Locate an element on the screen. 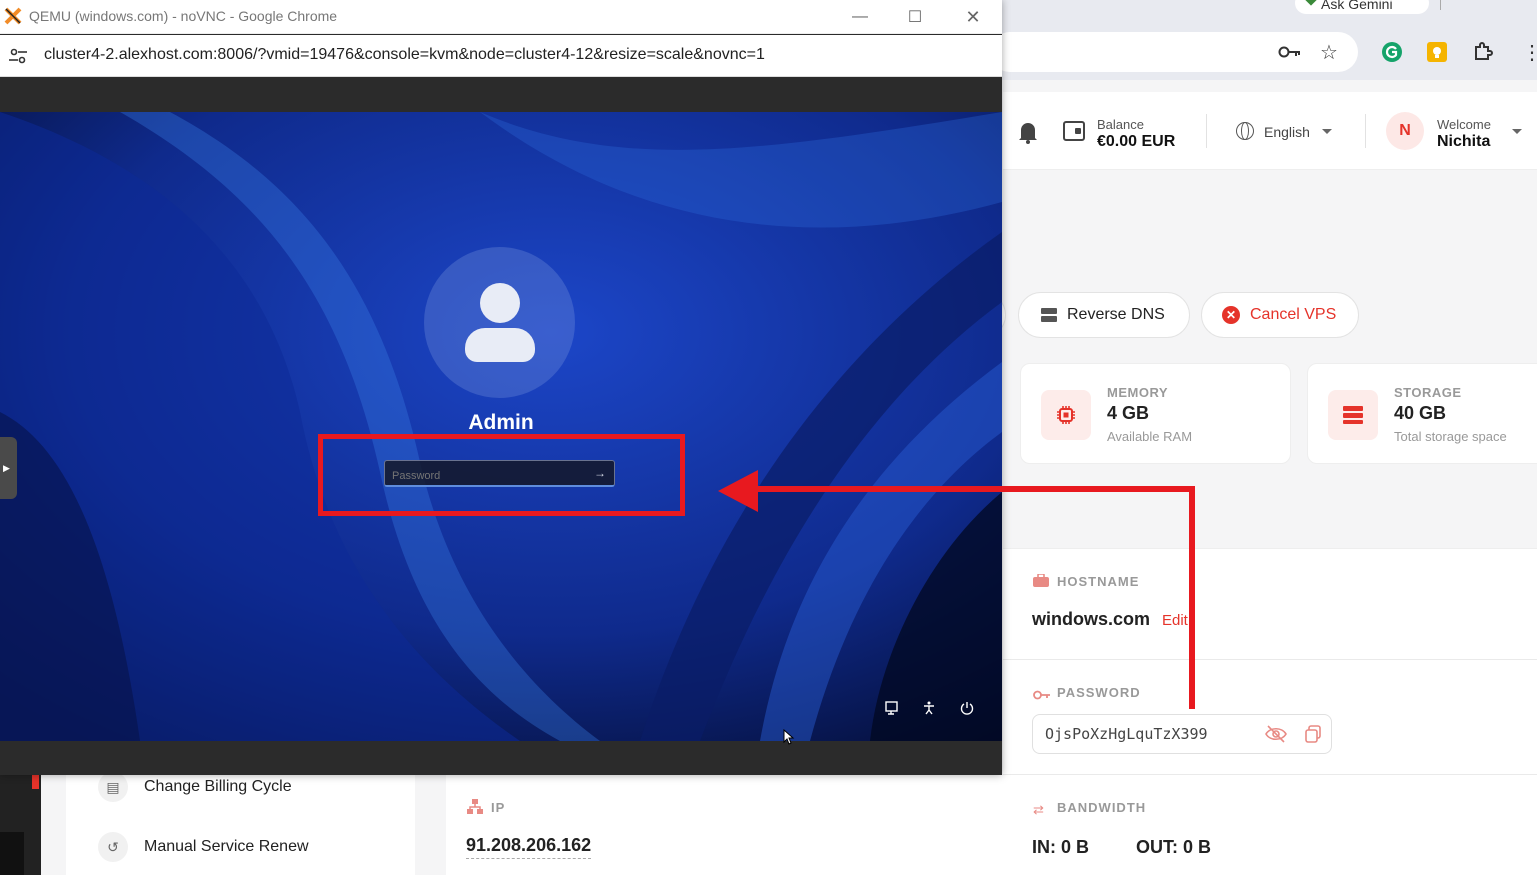  edit-hostname-link: Edit is located at coordinates (1175, 620).